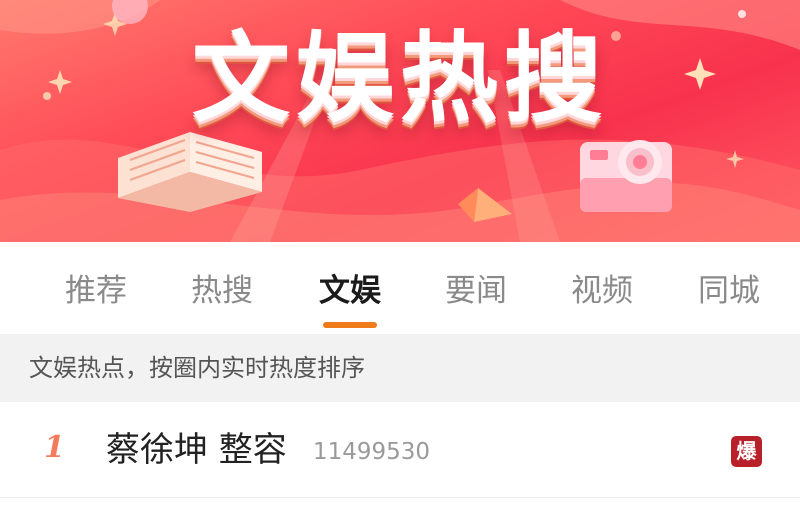  Describe the element at coordinates (476, 291) in the screenshot. I see `tab-news: 要闻` at that location.